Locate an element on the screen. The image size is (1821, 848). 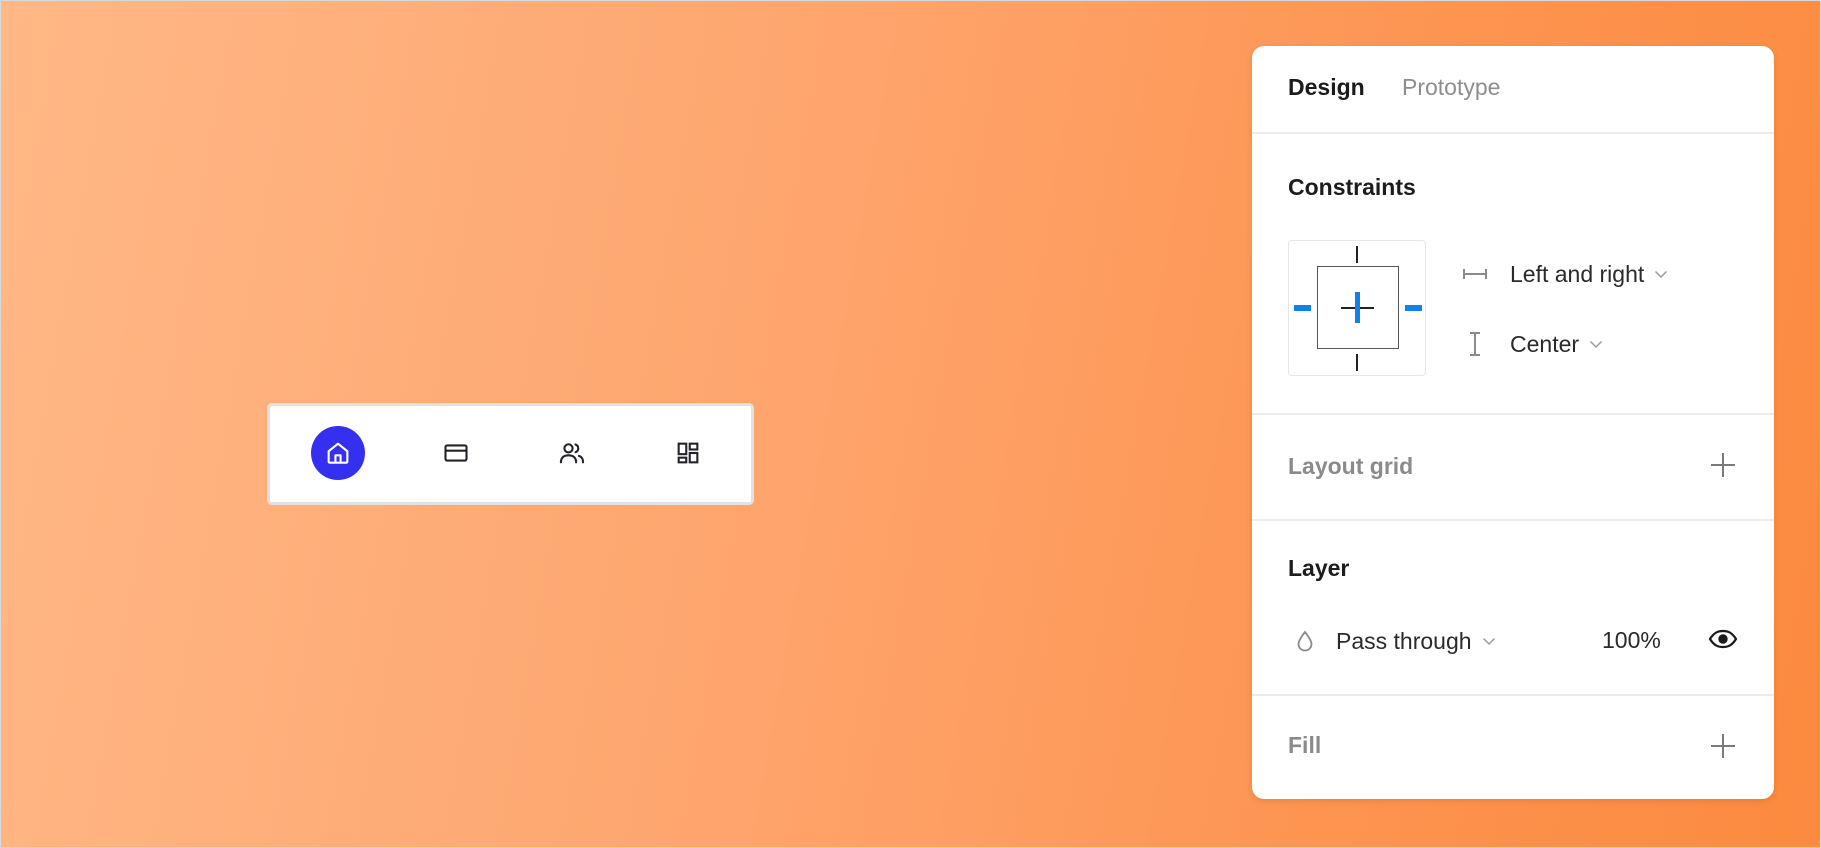
constraint-bottom is located at coordinates (1357, 362).